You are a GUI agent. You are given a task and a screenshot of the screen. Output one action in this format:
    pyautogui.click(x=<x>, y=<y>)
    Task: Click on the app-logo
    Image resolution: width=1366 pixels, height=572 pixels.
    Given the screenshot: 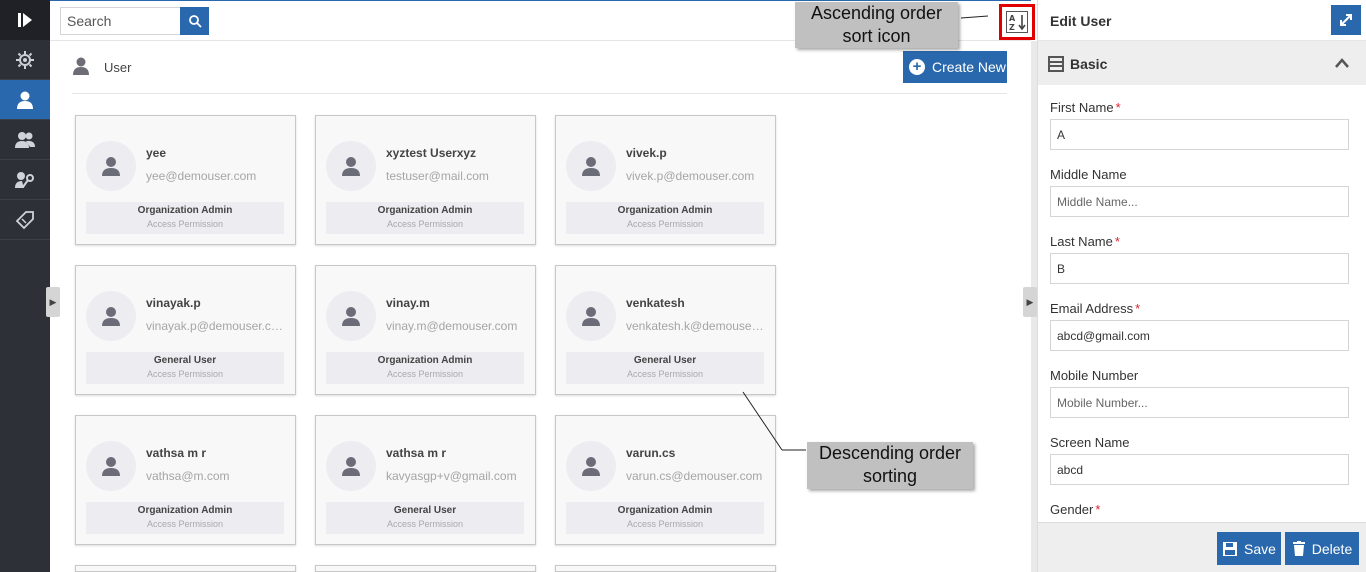 What is the action you would take?
    pyautogui.click(x=25, y=20)
    